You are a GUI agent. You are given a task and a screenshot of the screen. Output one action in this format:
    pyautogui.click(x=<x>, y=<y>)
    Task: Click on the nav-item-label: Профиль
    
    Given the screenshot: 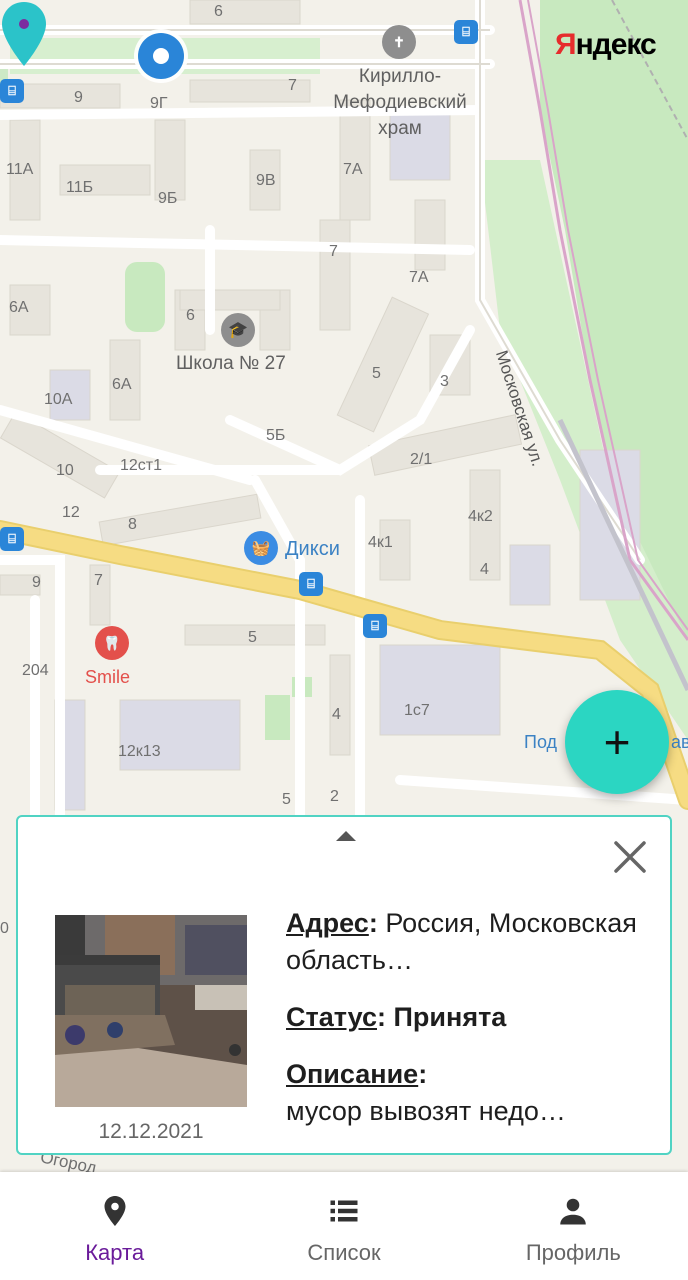 What is the action you would take?
    pyautogui.click(x=573, y=1252)
    